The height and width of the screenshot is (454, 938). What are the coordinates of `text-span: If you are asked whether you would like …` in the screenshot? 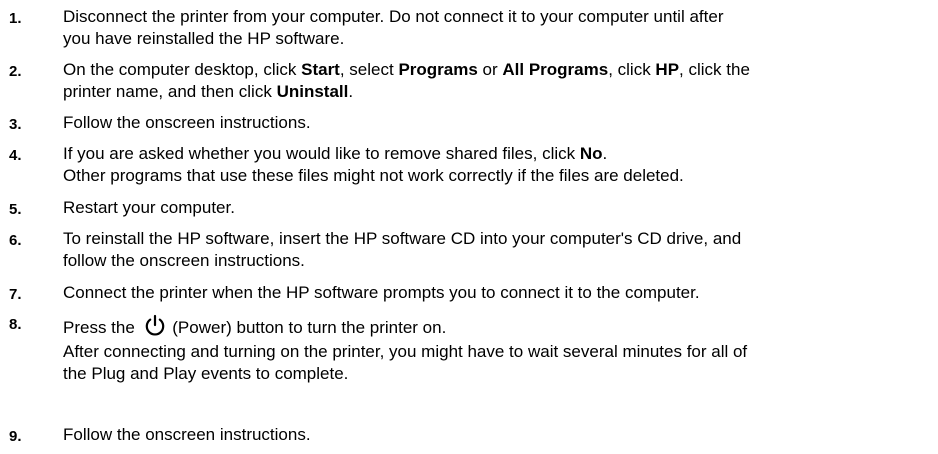 It's located at (321, 153).